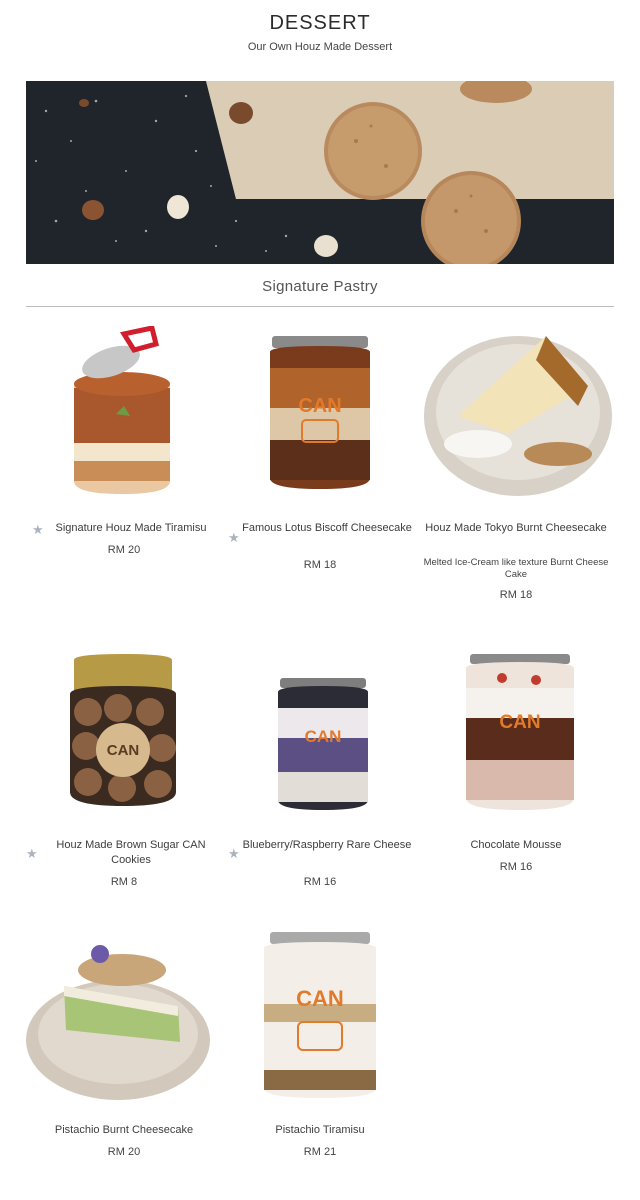  I want to click on product-name: Pistachio Burnt Cheesecake, so click(124, 1130).